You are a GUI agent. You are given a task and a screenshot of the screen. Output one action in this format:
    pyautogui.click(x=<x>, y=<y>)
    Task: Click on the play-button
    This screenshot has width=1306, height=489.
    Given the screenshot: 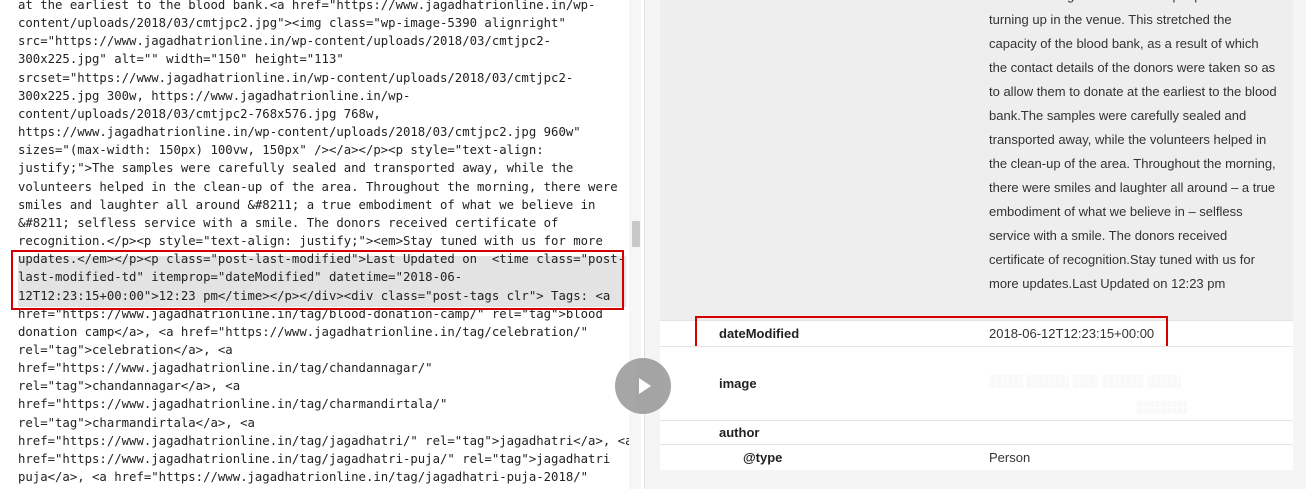 What is the action you would take?
    pyautogui.click(x=643, y=386)
    